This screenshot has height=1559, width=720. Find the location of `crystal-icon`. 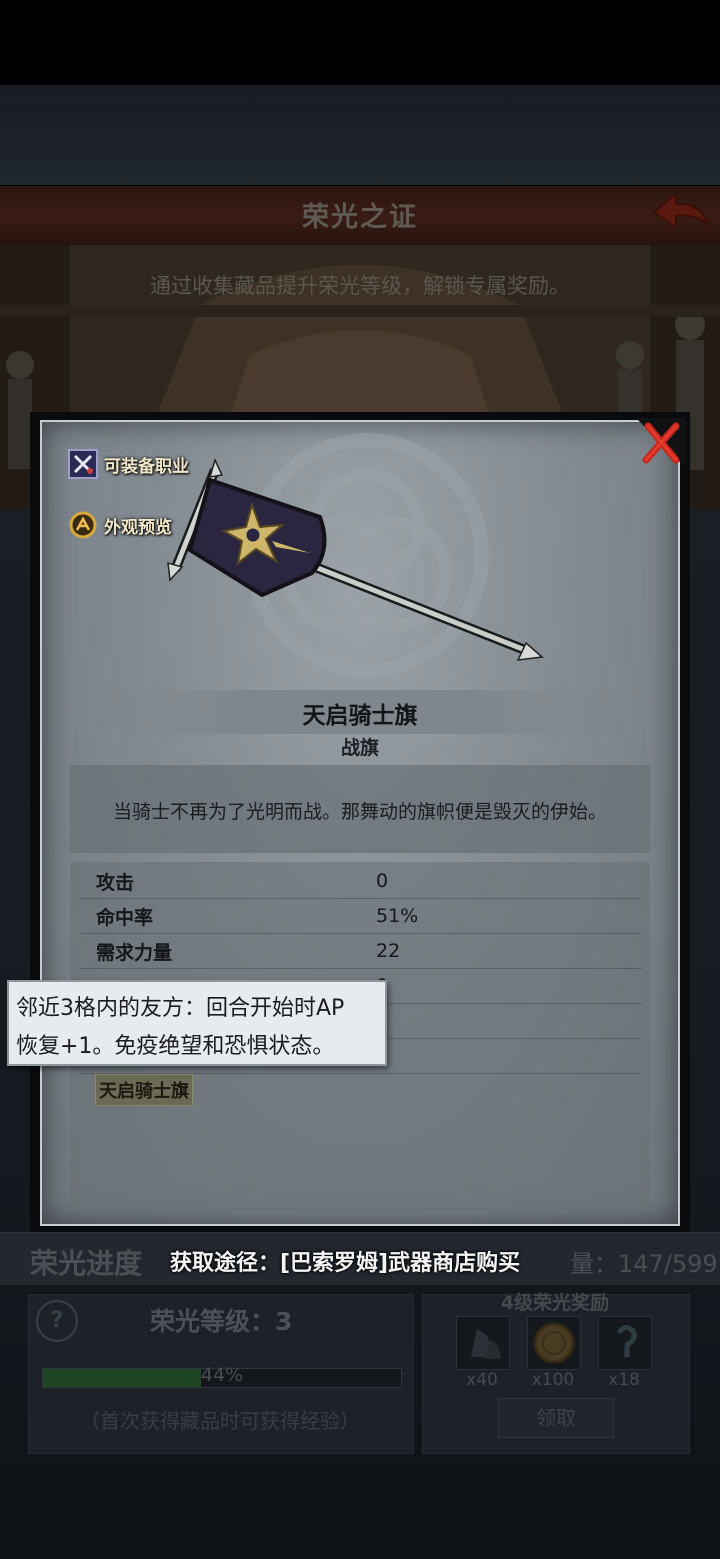

crystal-icon is located at coordinates (483, 1343).